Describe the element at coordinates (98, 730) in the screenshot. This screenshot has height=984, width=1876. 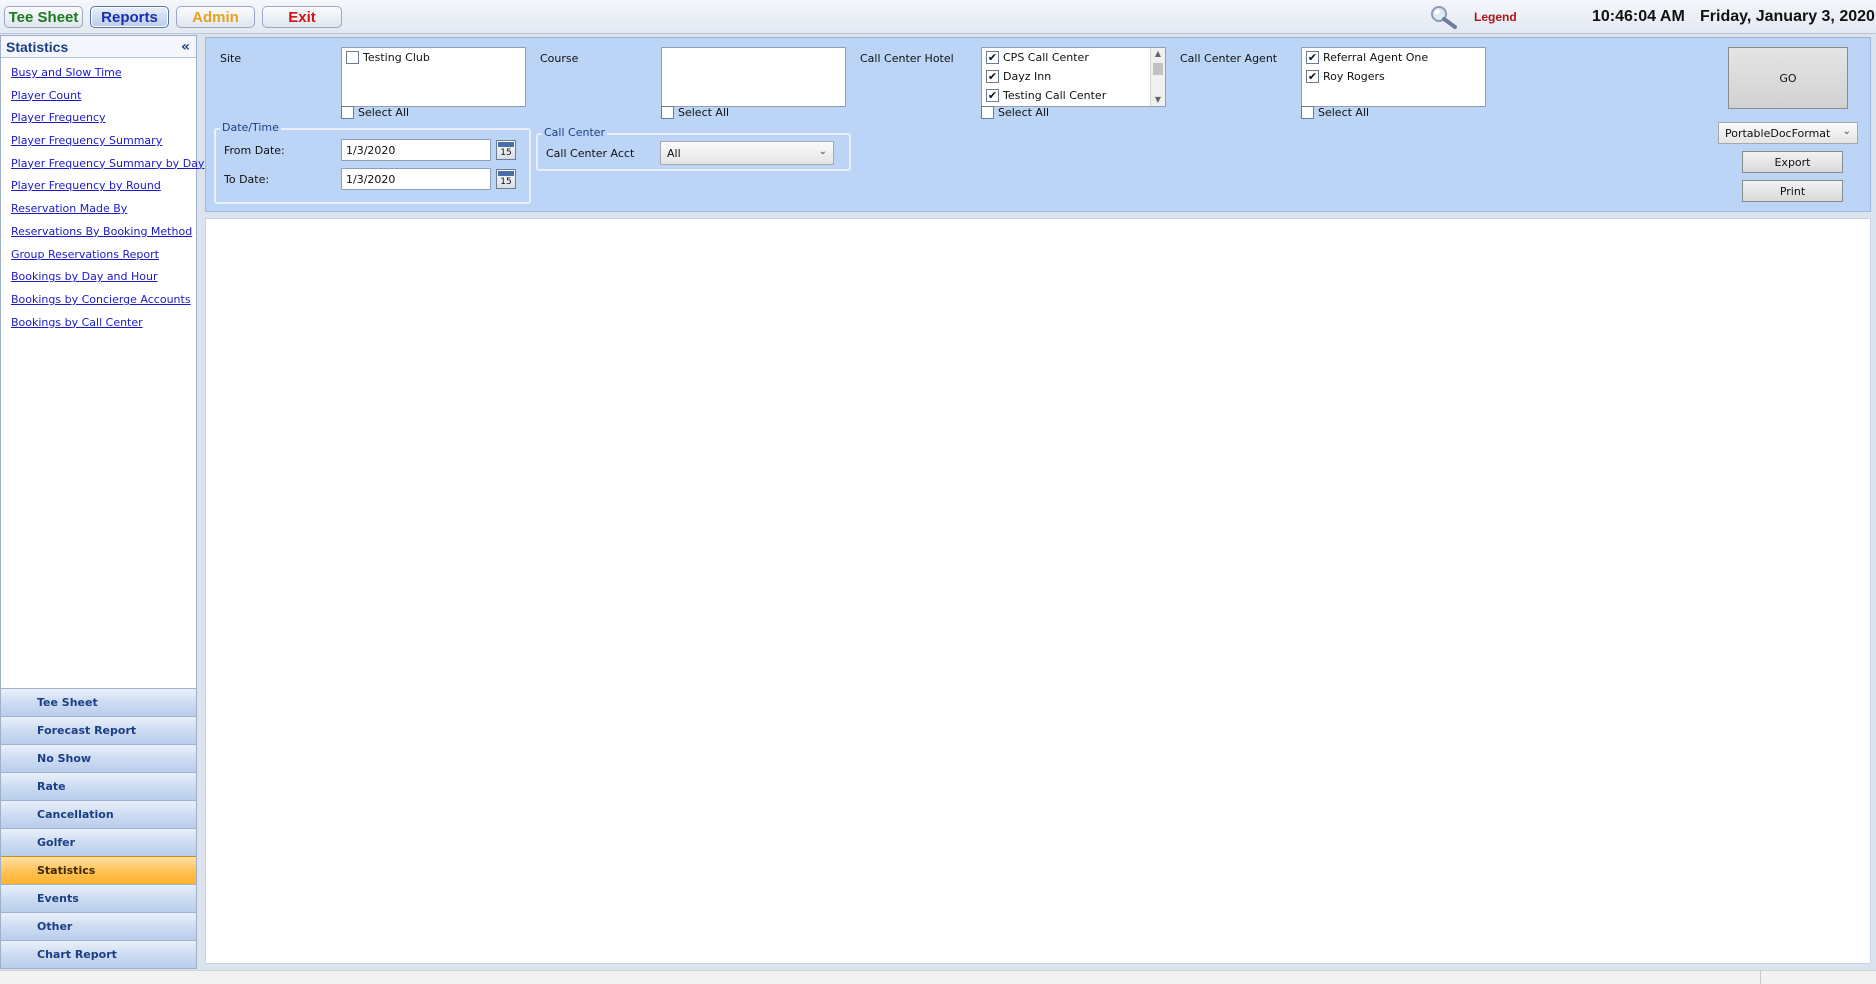
I see `sidebar-category-forecast-report: Forecast Report` at that location.